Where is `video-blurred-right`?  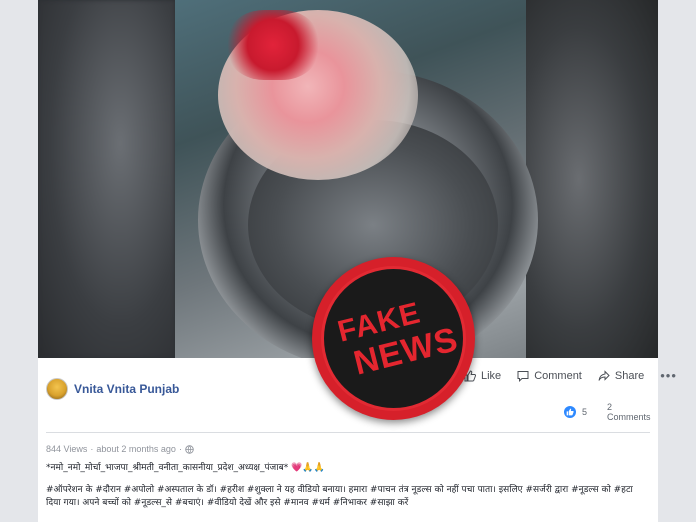
video-blurred-right is located at coordinates (592, 179).